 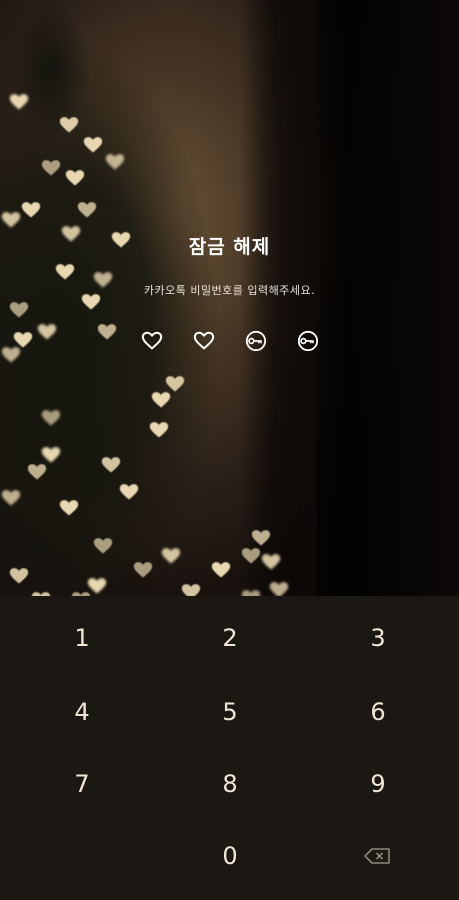 I want to click on key-8: 8, so click(x=230, y=784).